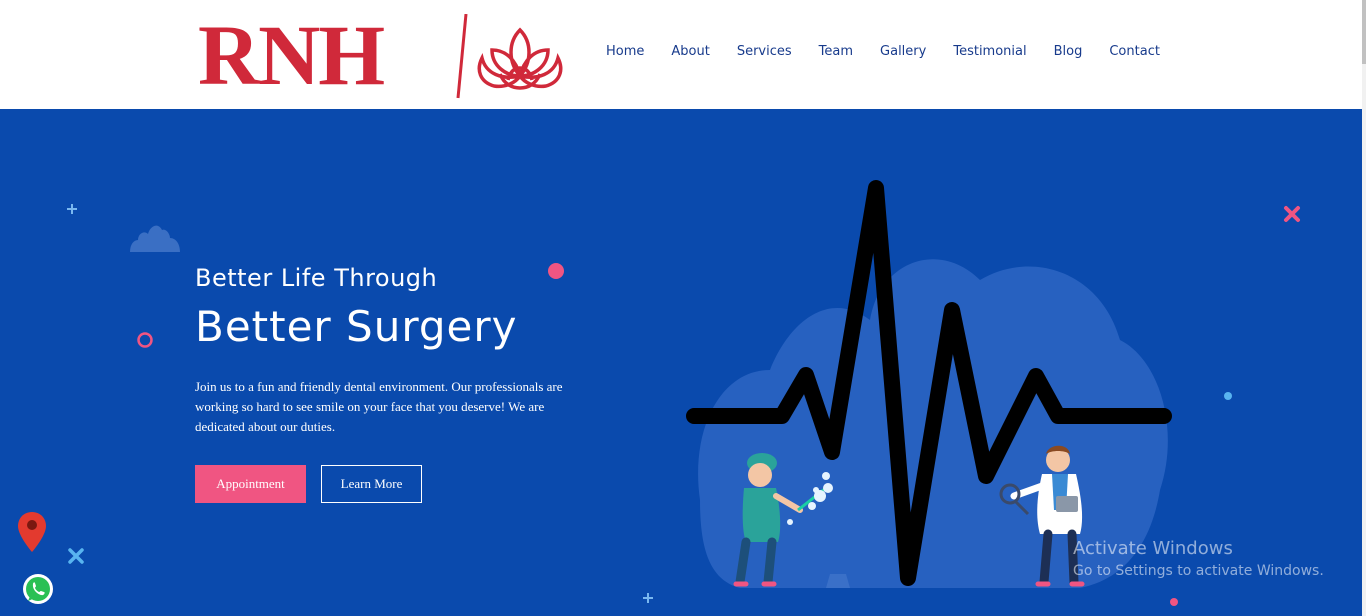 This screenshot has height=616, width=1366. I want to click on star-bottom-icon, so click(648, 598).